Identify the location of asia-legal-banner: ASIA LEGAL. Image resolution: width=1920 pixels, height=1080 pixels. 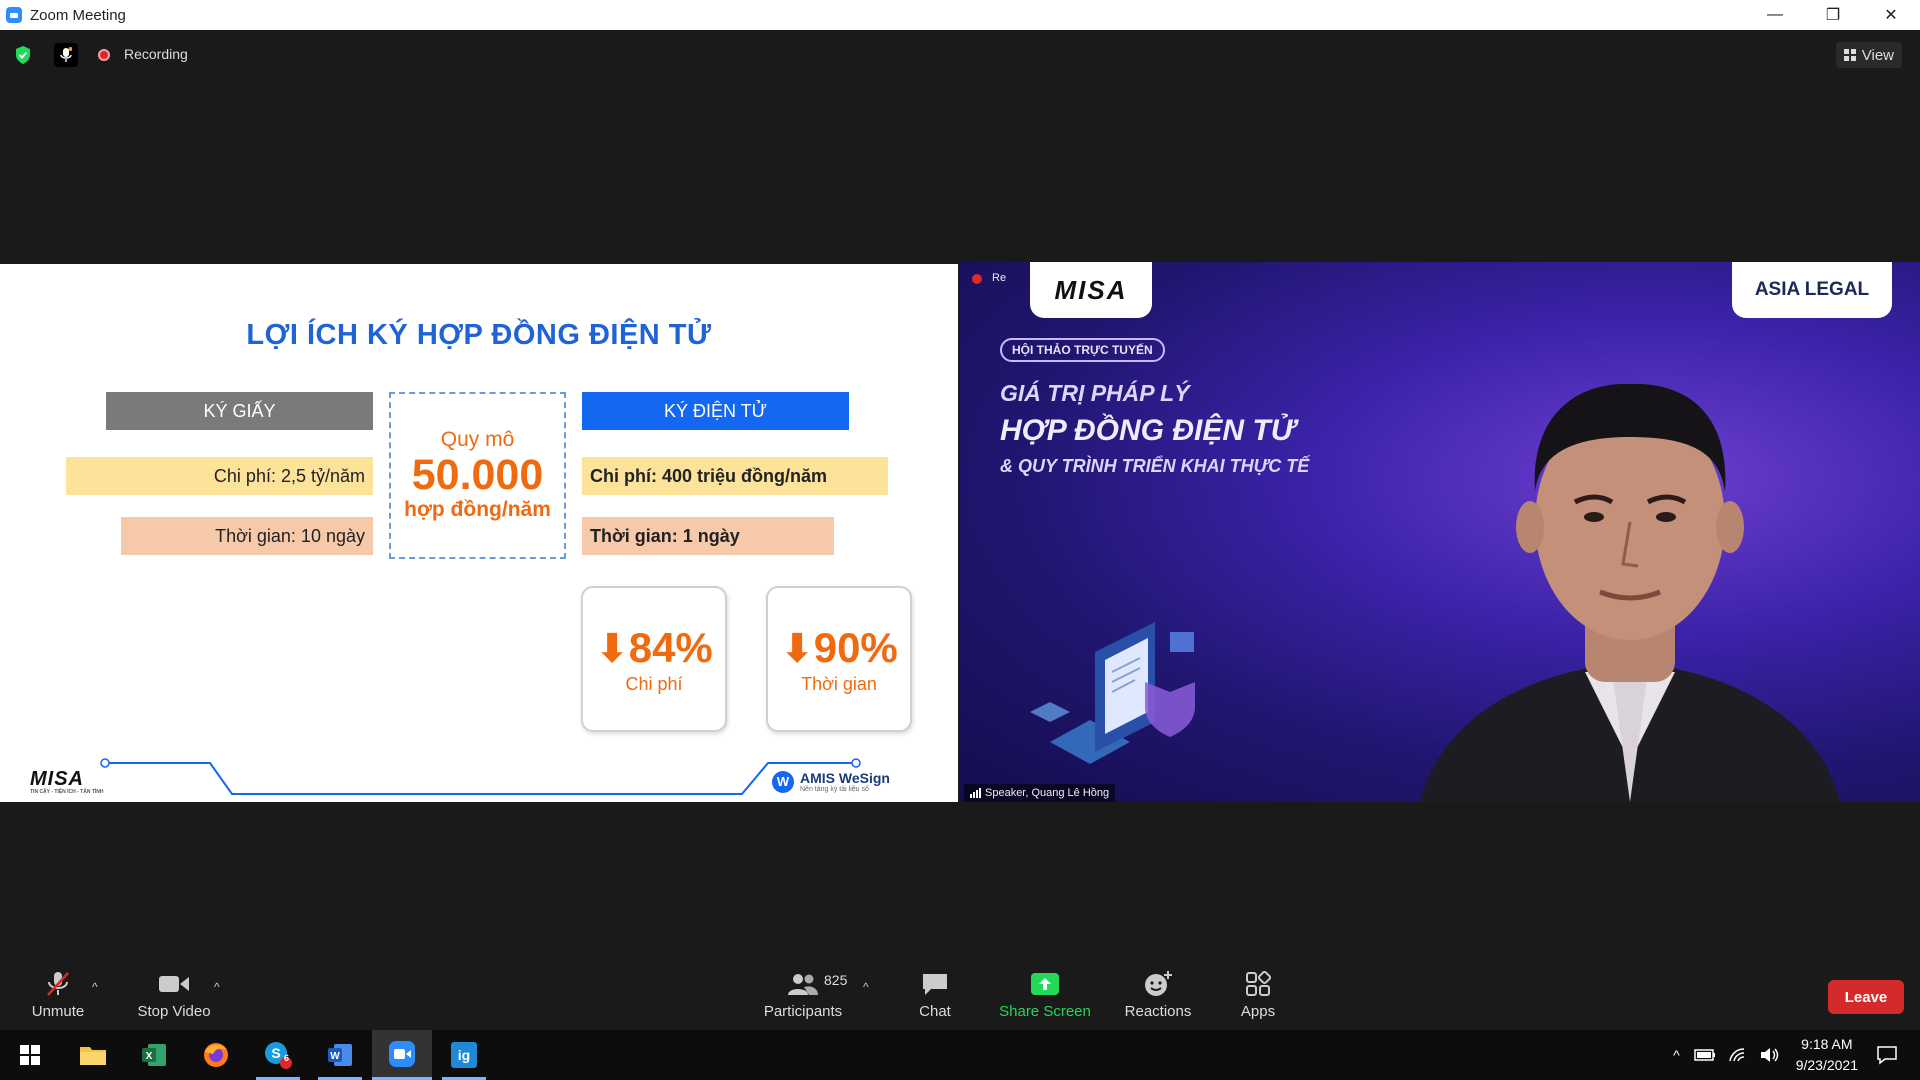
(1812, 290).